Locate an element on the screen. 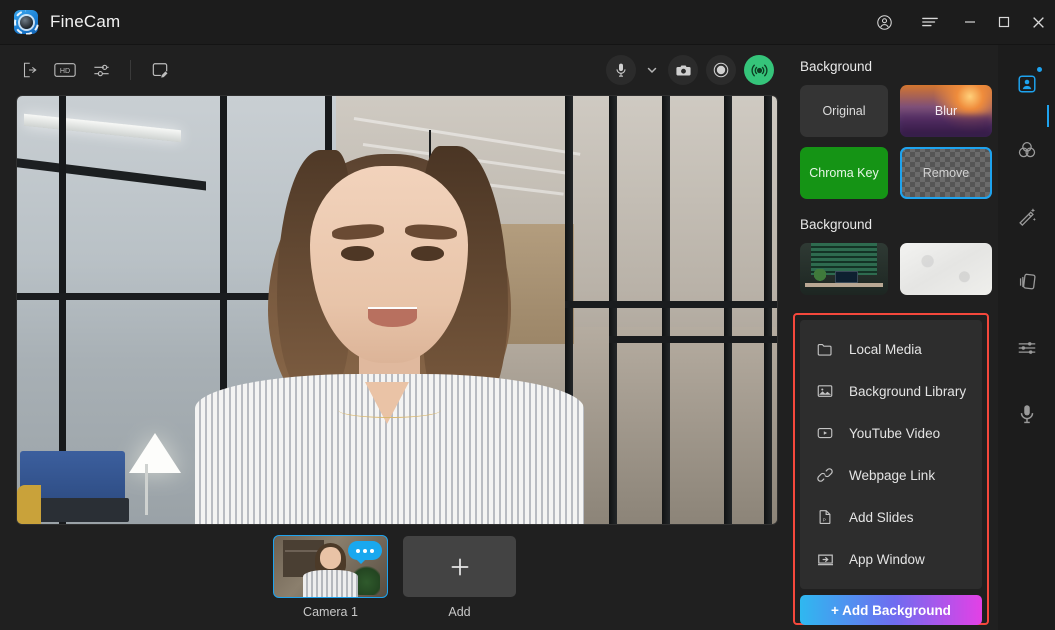 The image size is (1055, 630). menu-item-add-slides-label: Add Slides is located at coordinates (881, 517).